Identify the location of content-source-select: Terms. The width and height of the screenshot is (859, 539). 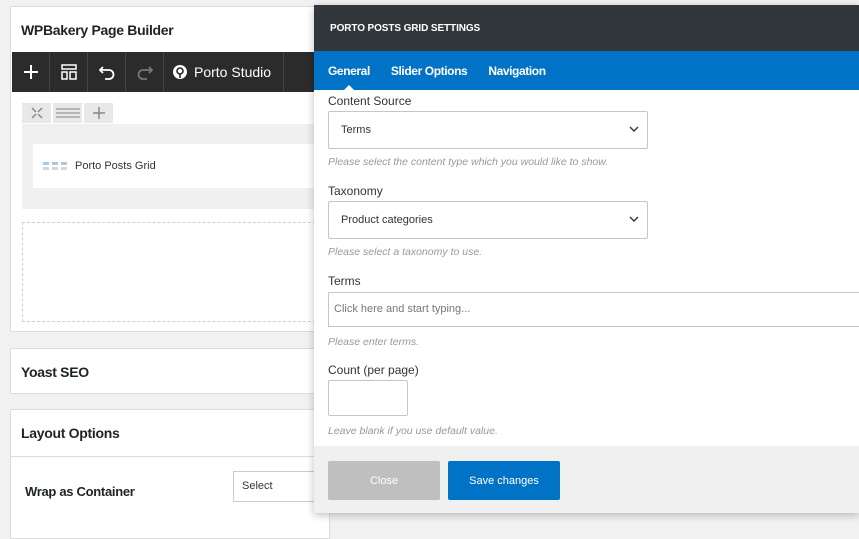
(488, 130).